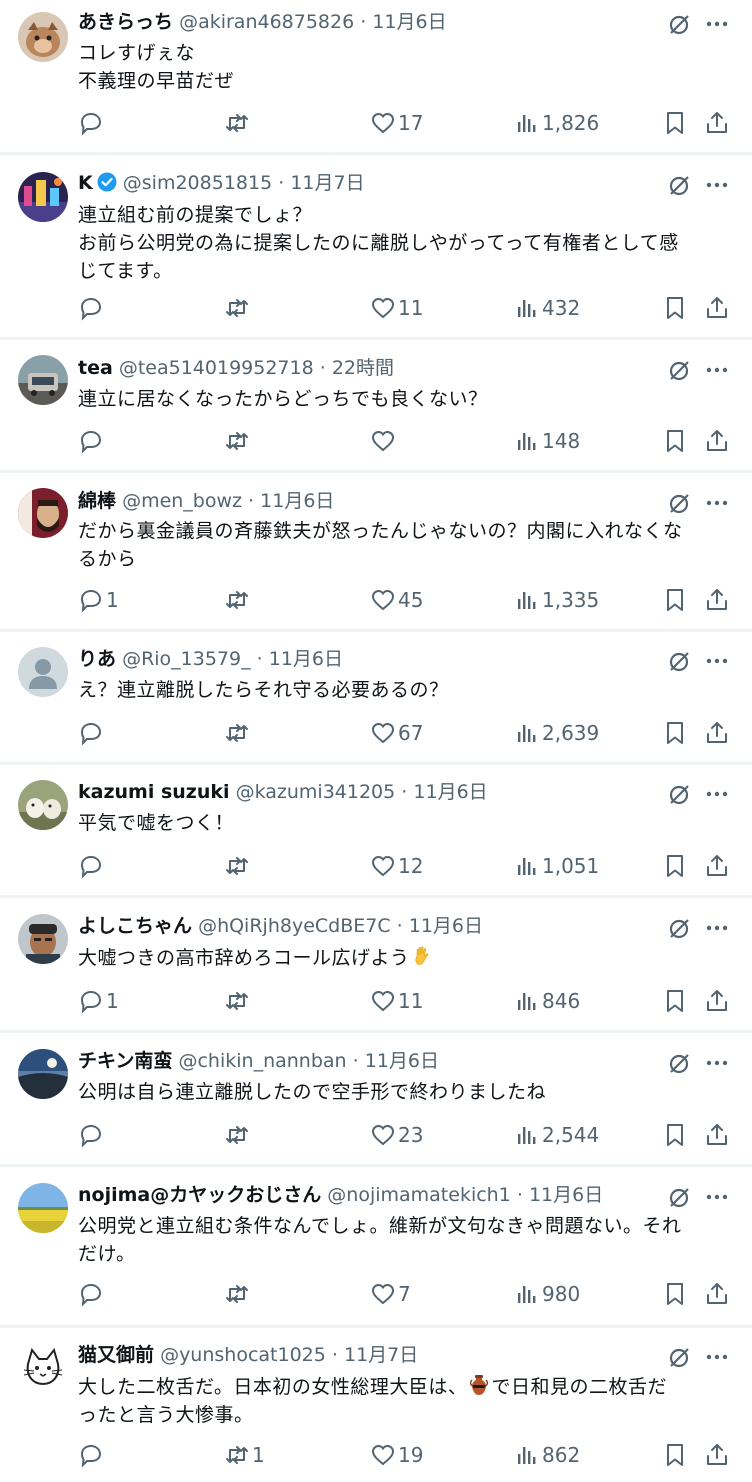  What do you see at coordinates (125, 22) in the screenshot?
I see `display-name: あきらっち` at bounding box center [125, 22].